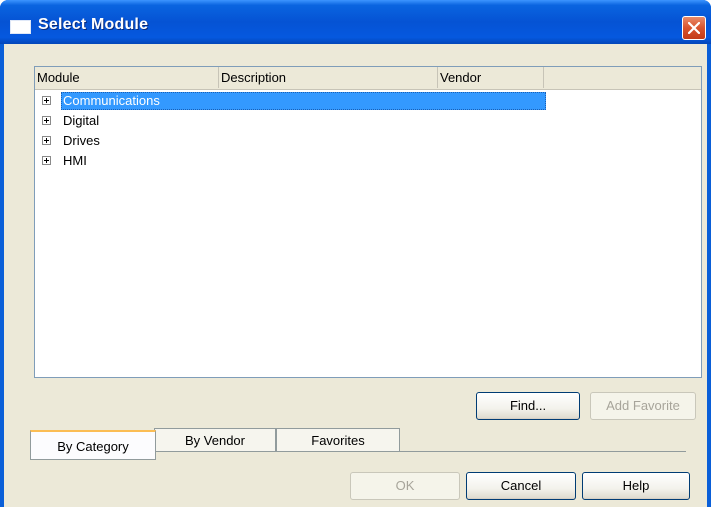 The image size is (714, 513). What do you see at coordinates (355, 22) in the screenshot?
I see `title-bar: Select Module` at bounding box center [355, 22].